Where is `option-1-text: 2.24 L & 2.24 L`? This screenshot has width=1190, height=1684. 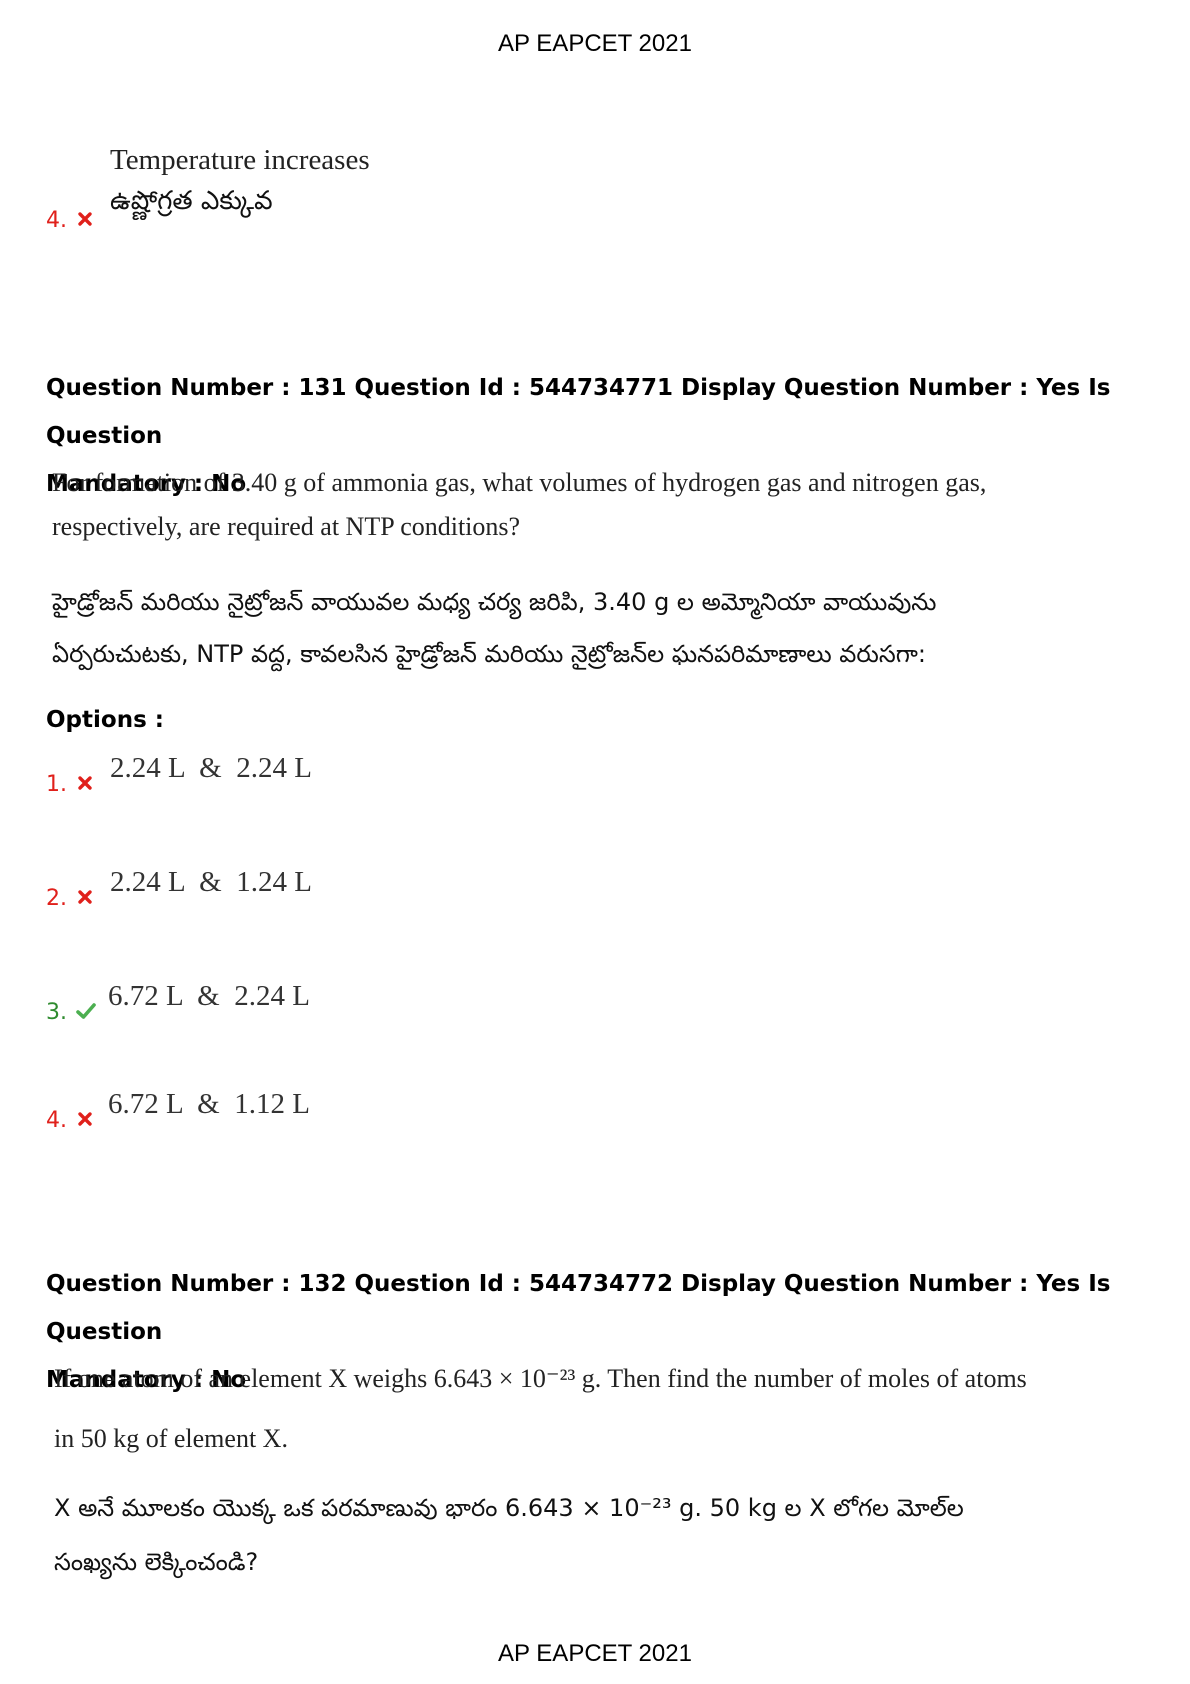 option-1-text: 2.24 L & 2.24 L is located at coordinates (211, 768).